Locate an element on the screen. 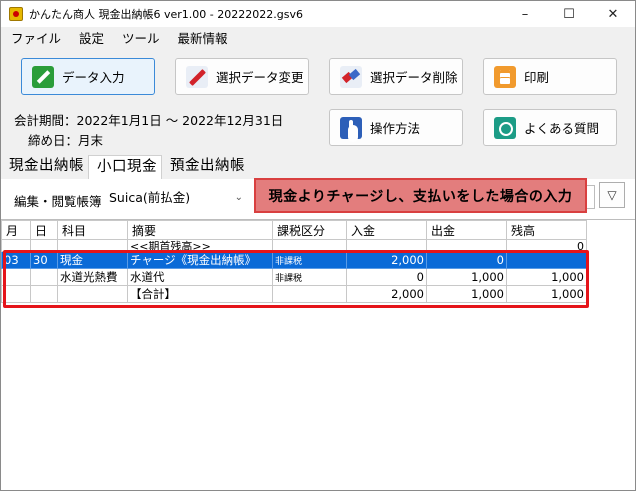 This screenshot has height=491, width=636. faq-label: よくある質問 is located at coordinates (562, 128).